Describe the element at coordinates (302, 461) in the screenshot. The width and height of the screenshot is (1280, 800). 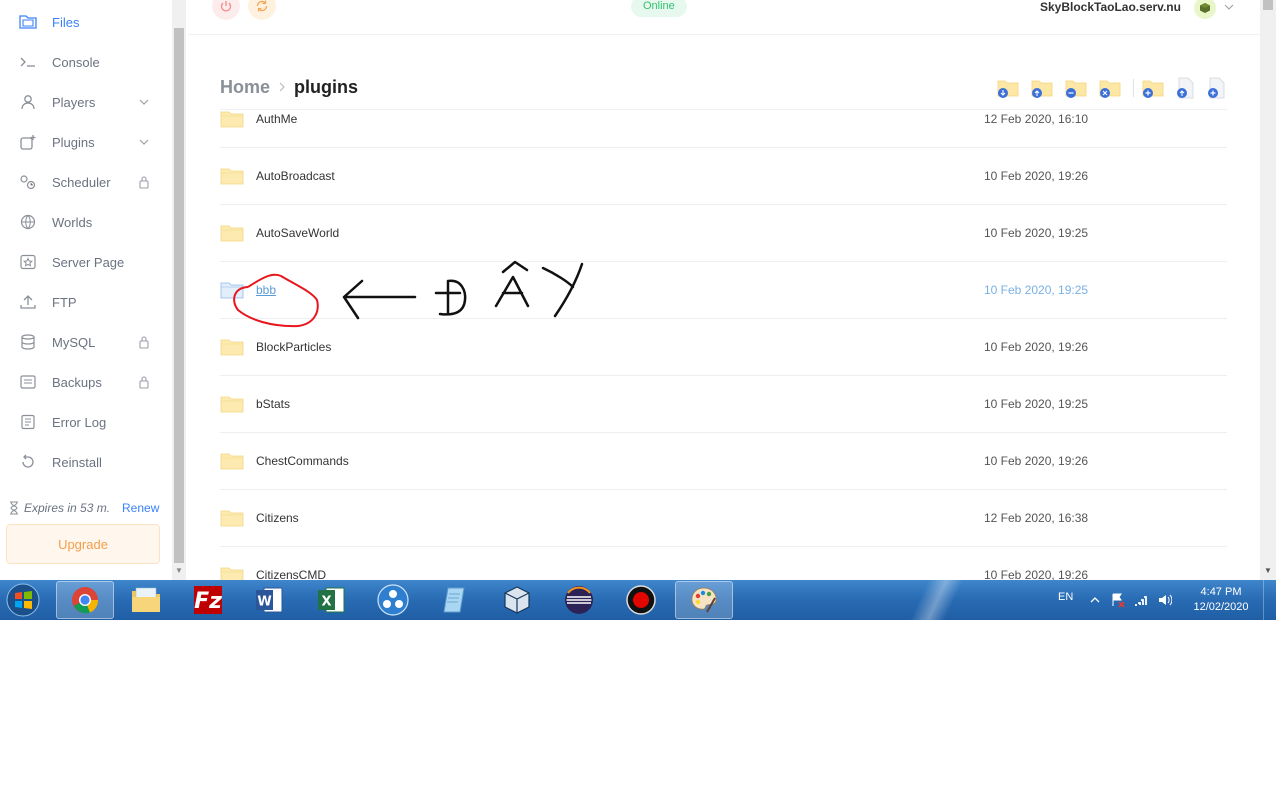
I see `file-name: ChestCommands` at that location.